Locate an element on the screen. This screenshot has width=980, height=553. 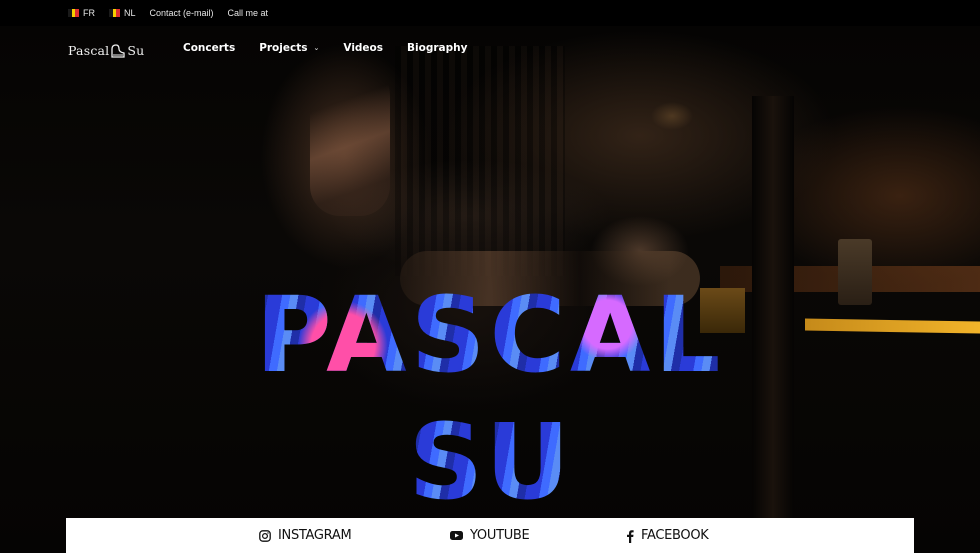
youtube-label: YOUTUBE is located at coordinates (500, 535).